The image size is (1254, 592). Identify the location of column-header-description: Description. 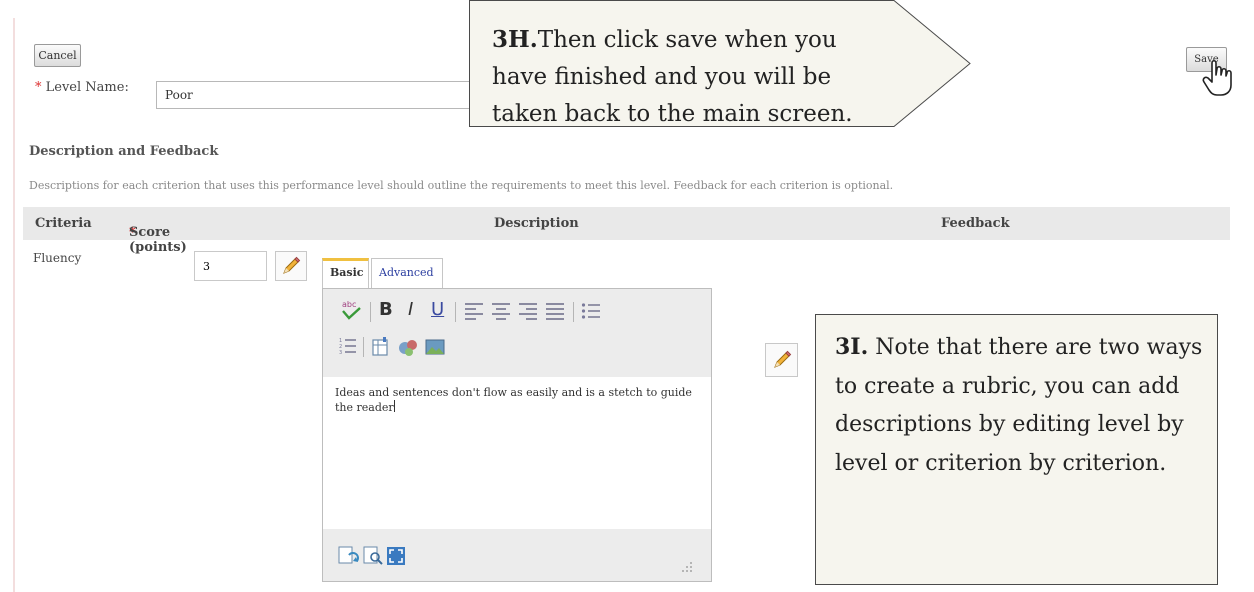
(536, 223).